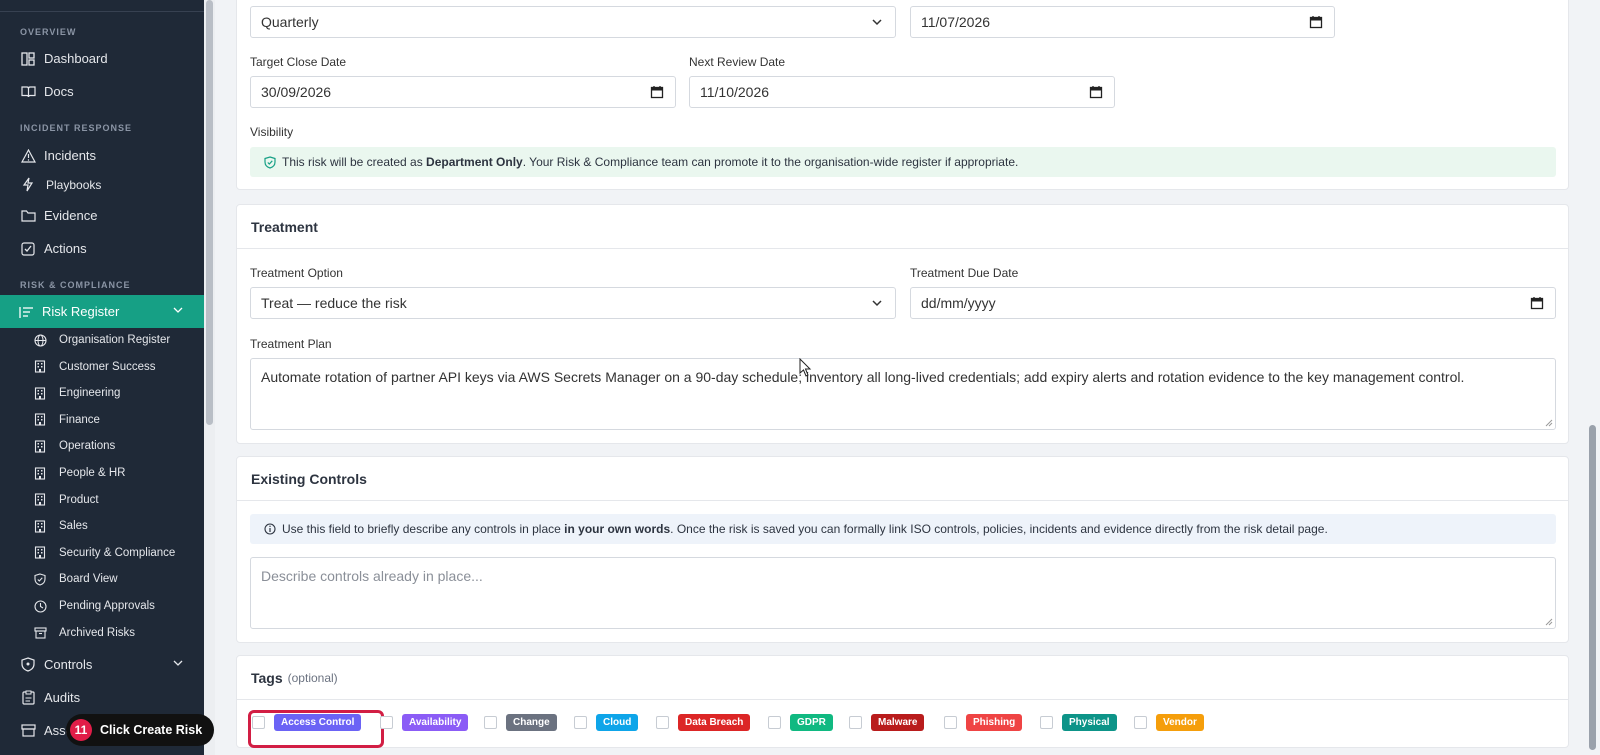  Describe the element at coordinates (902, 92) in the screenshot. I see `next-review-date-input: 11/10/2026` at that location.